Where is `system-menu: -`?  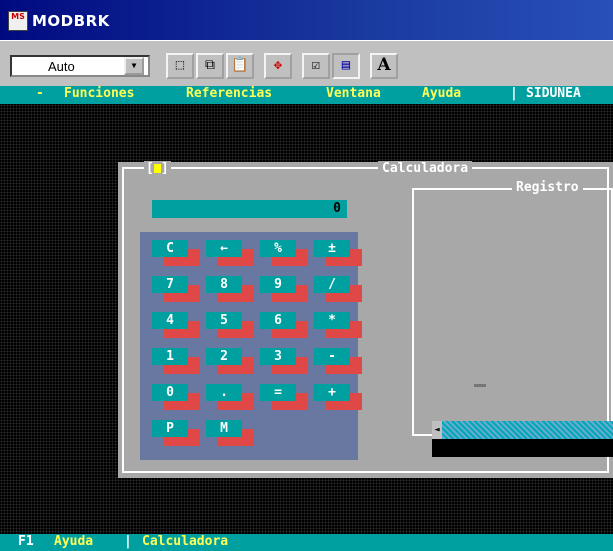 system-menu: - is located at coordinates (40, 95).